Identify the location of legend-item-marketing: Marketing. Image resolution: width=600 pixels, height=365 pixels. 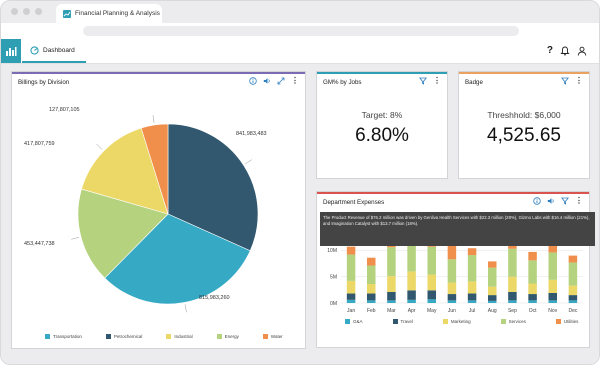
(456, 321).